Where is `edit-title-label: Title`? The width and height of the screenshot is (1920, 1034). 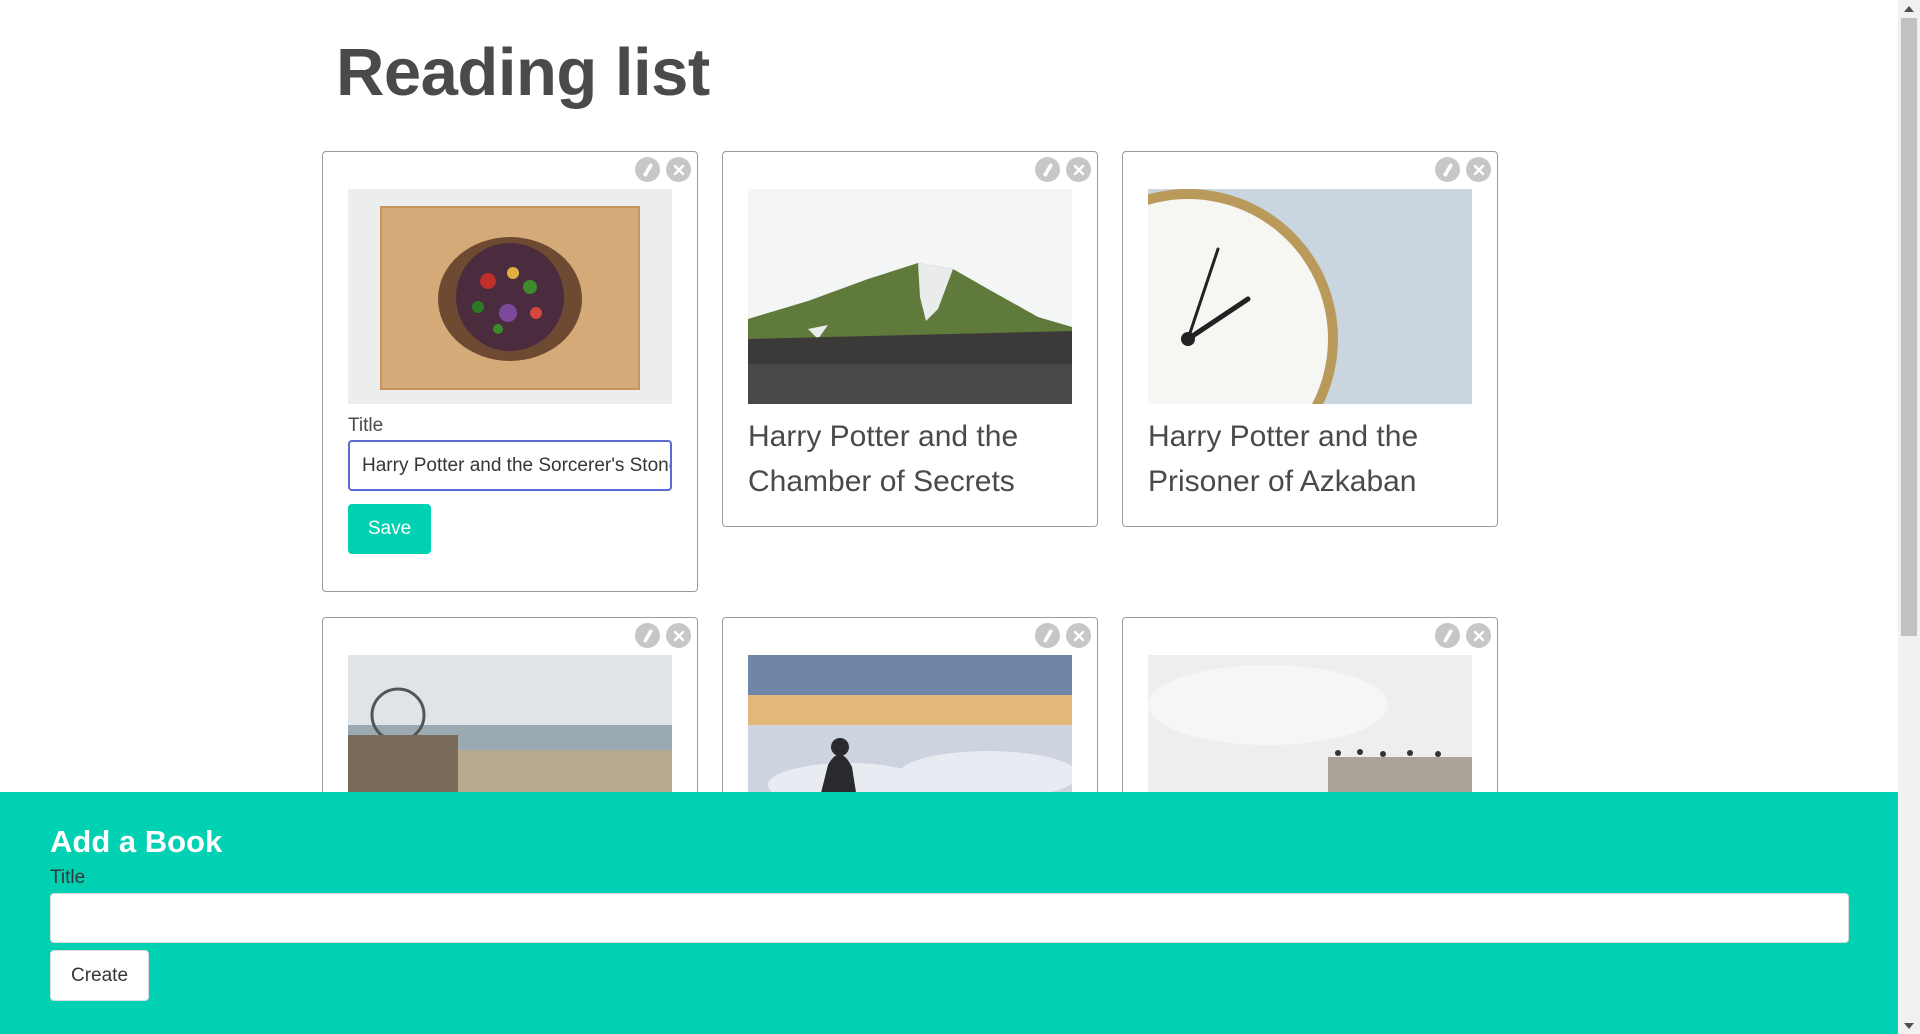 edit-title-label: Title is located at coordinates (366, 425).